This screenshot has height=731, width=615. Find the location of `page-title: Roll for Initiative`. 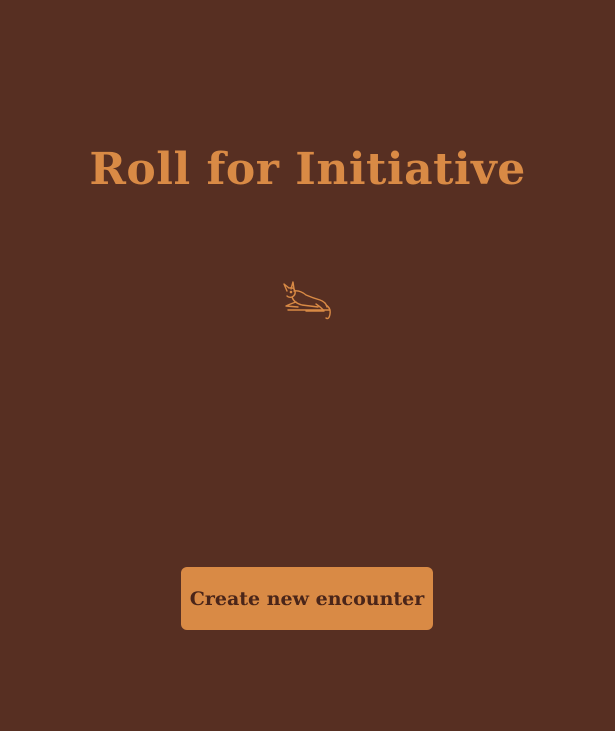

page-title: Roll for Initiative is located at coordinates (307, 169).